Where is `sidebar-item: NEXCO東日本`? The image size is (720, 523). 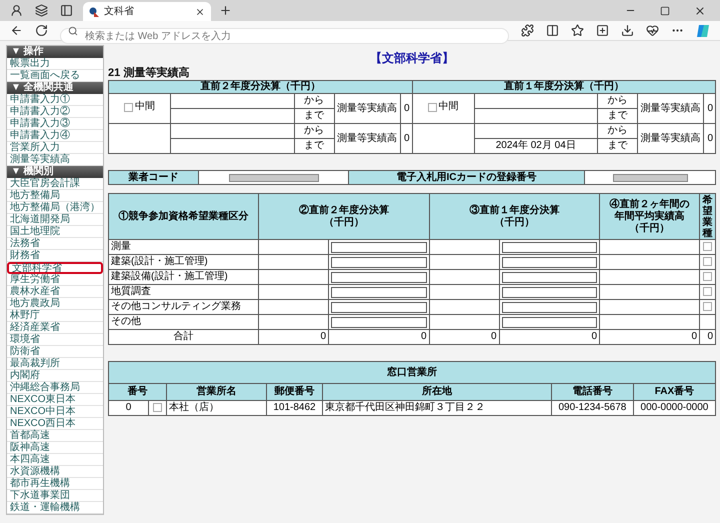
sidebar-item: NEXCO東日本 is located at coordinates (55, 400).